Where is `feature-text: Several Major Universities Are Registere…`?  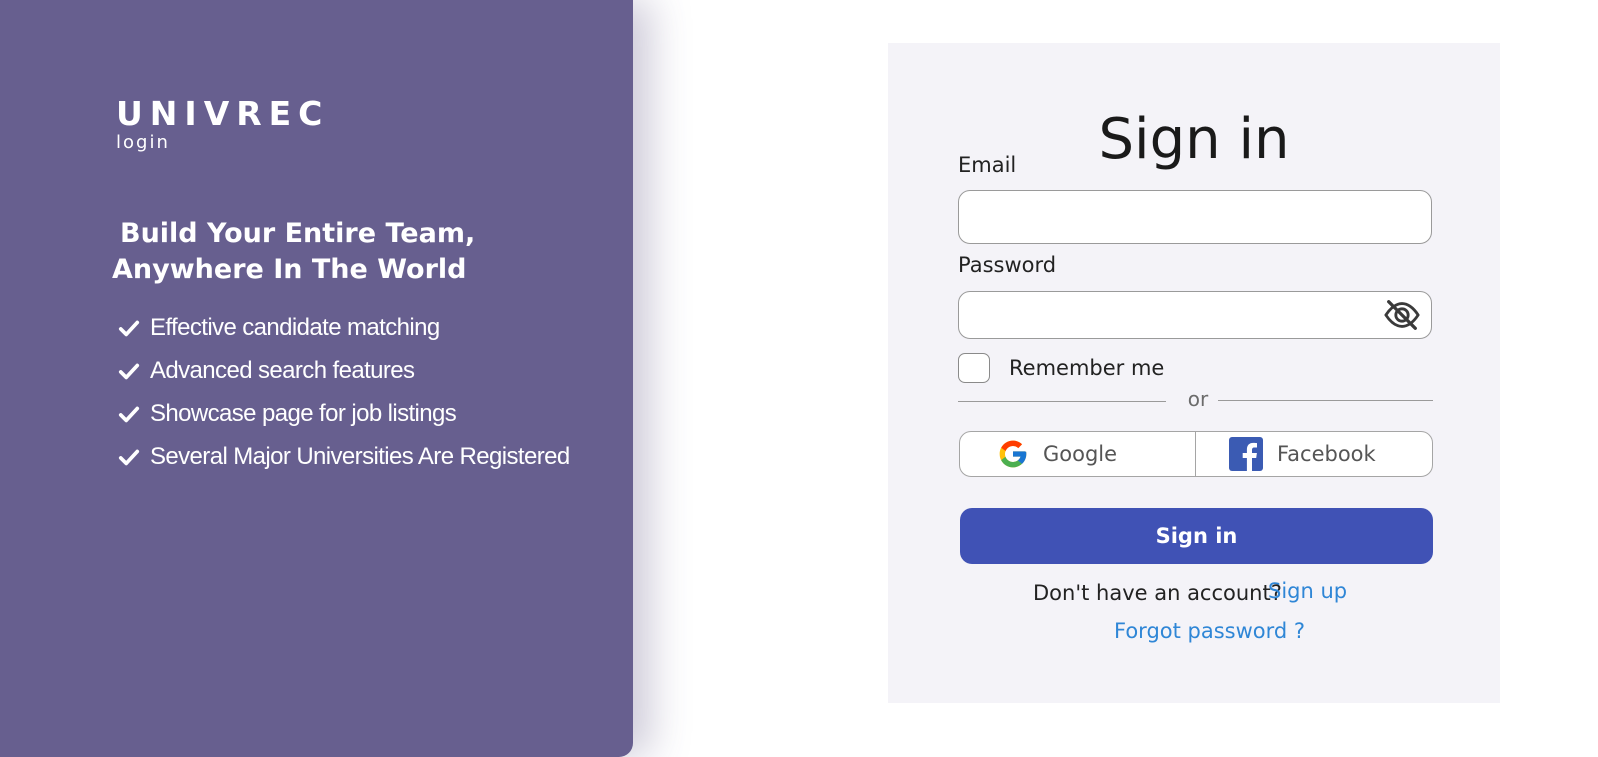
feature-text: Several Major Universities Are Registere… is located at coordinates (360, 456).